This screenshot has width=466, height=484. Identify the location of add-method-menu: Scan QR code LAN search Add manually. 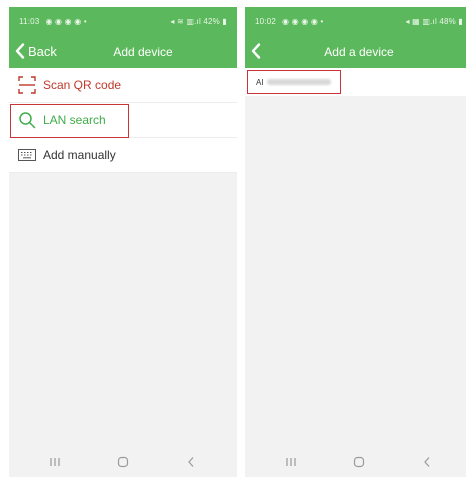
(123, 120).